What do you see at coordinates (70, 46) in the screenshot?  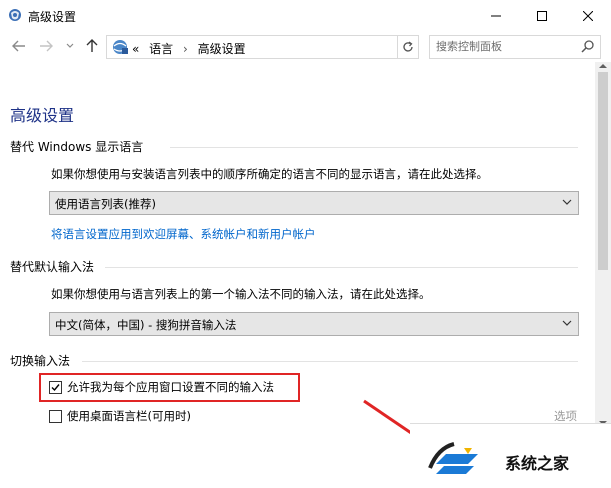 I see `recent-pages-chevron-icon` at bounding box center [70, 46].